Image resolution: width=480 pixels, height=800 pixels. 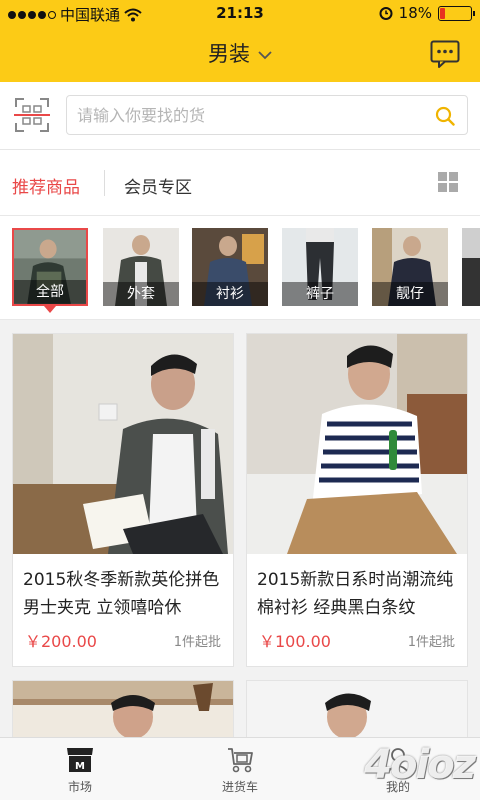 What do you see at coordinates (240, 14) in the screenshot?
I see `status-bar: 中国联通 21:13 18%` at bounding box center [240, 14].